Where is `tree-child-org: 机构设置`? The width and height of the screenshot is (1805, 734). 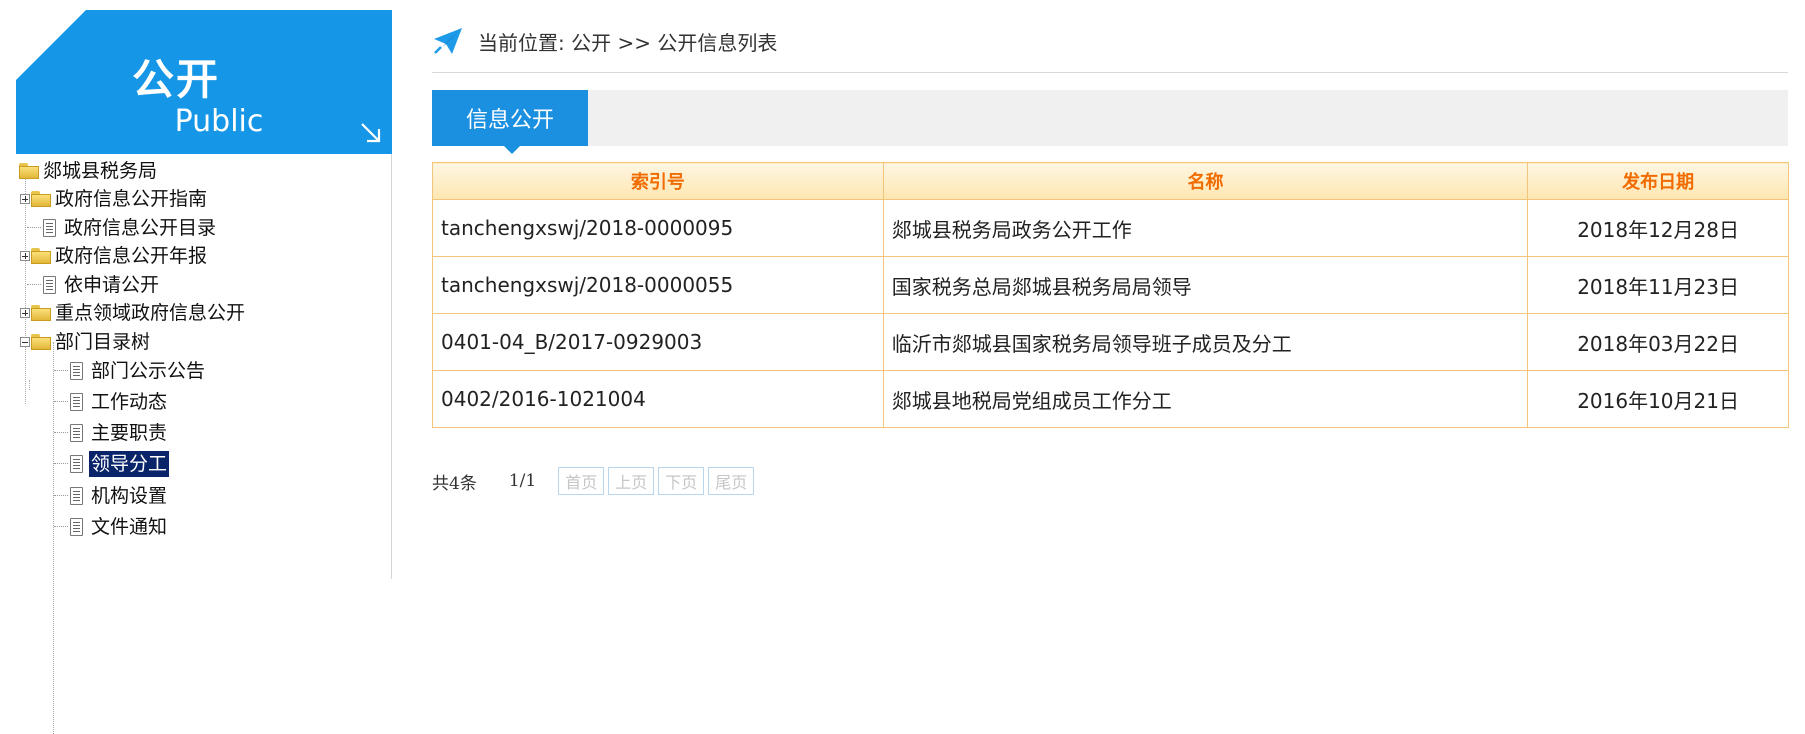 tree-child-org: 机构设置 is located at coordinates (111, 496).